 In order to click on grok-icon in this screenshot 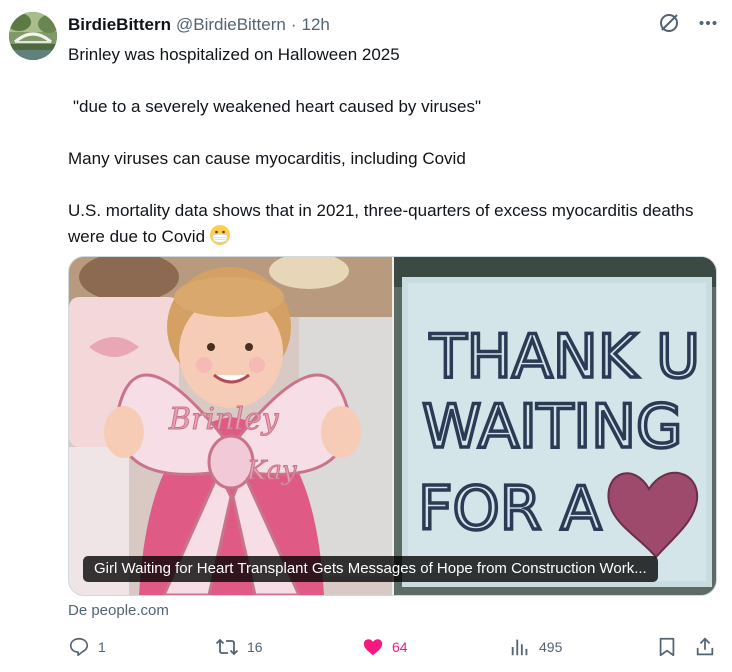, I will do `click(669, 23)`.